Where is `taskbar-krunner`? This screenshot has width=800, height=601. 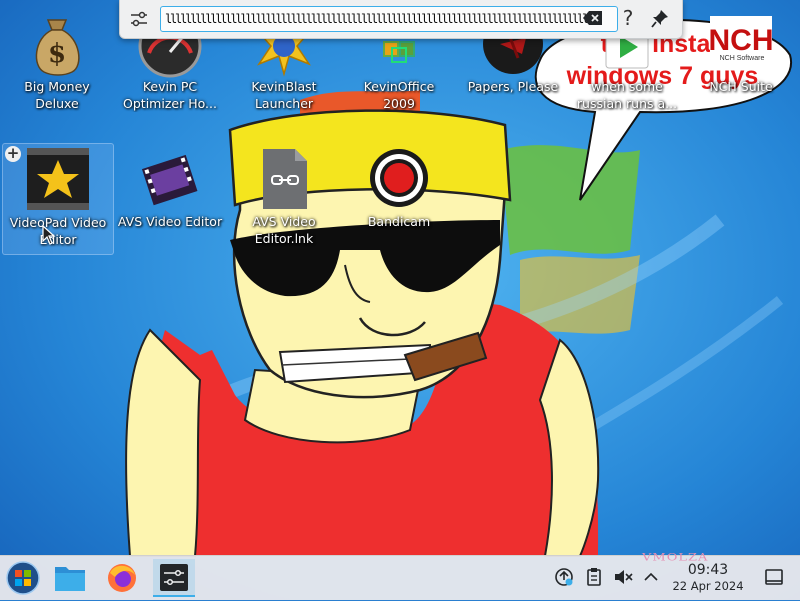 taskbar-krunner is located at coordinates (174, 578).